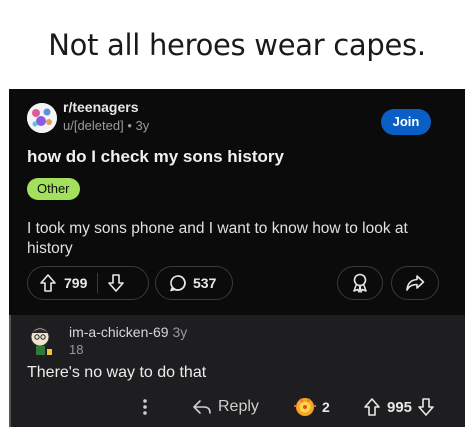 Image resolution: width=474 pixels, height=437 pixels. I want to click on post-action-bar: 799 537, so click(237, 283).